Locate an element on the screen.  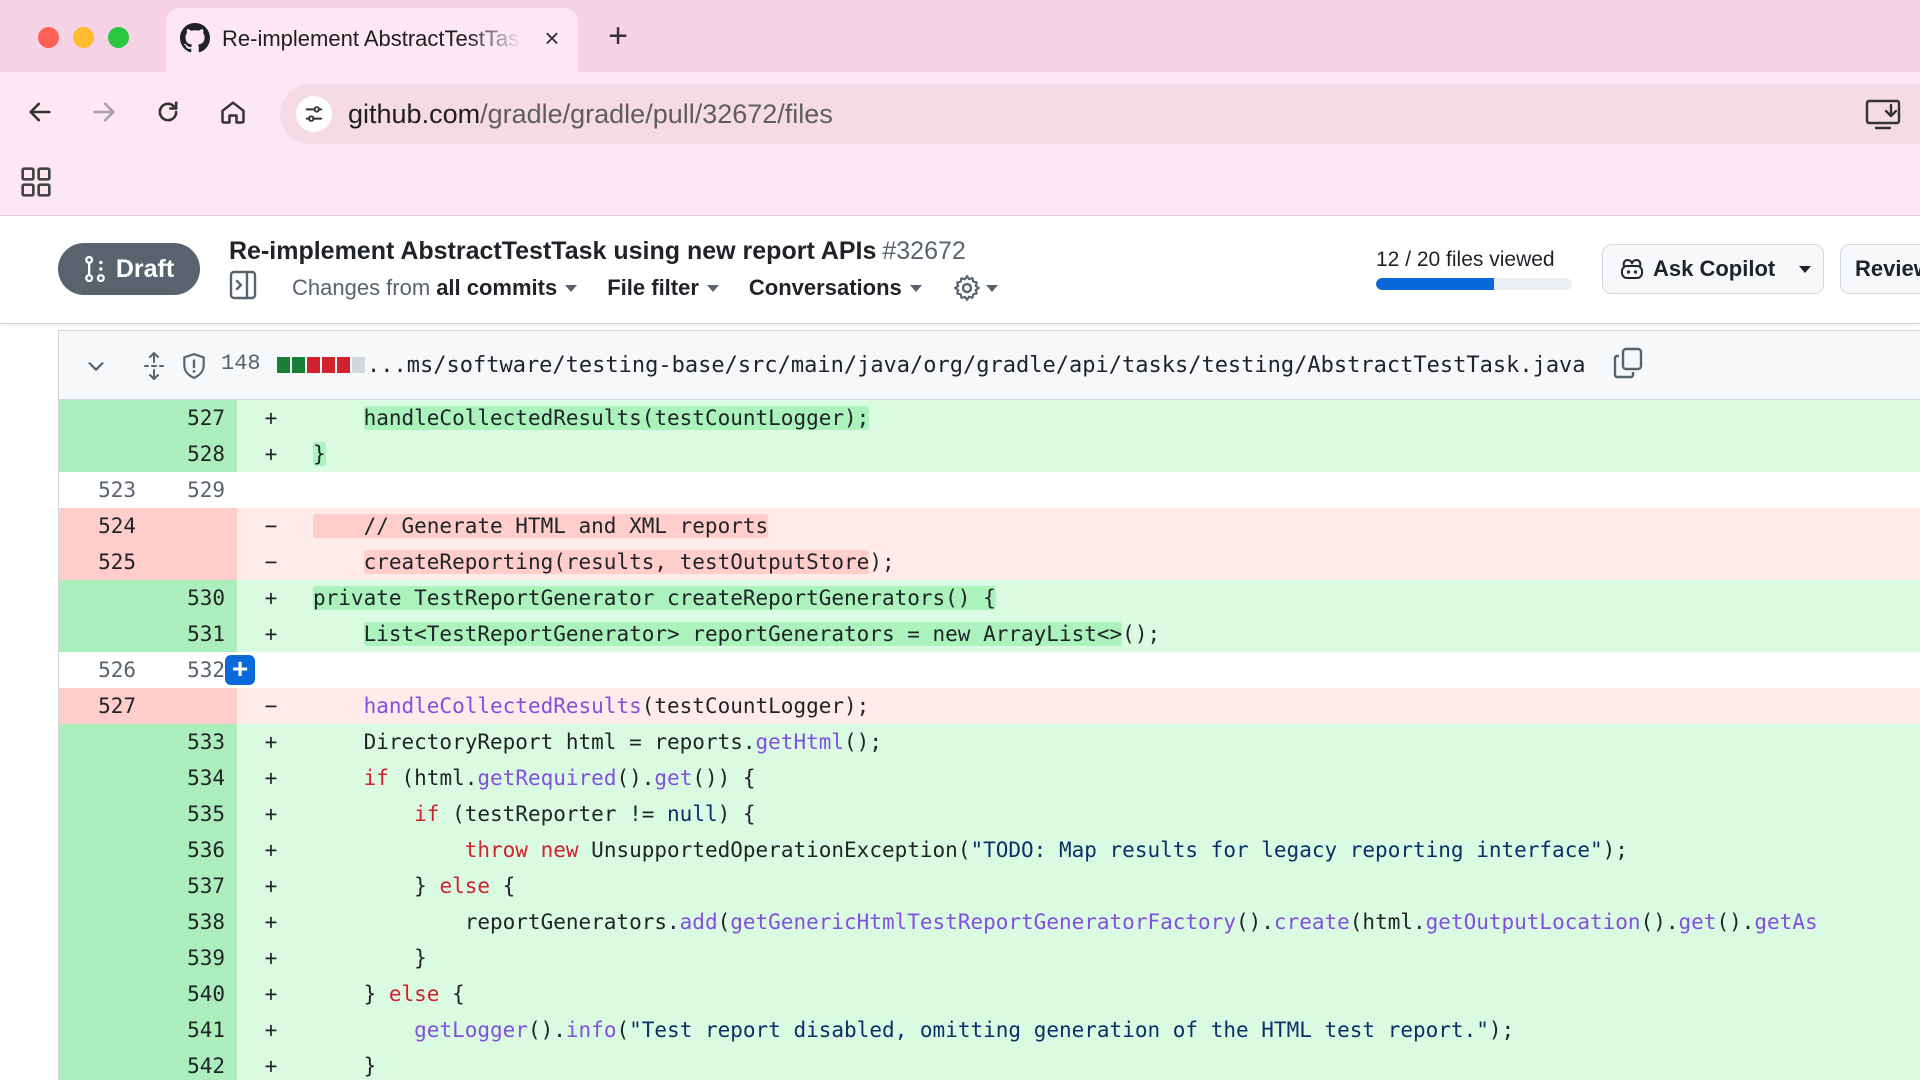
old-line-number: 525 is located at coordinates (103, 562).